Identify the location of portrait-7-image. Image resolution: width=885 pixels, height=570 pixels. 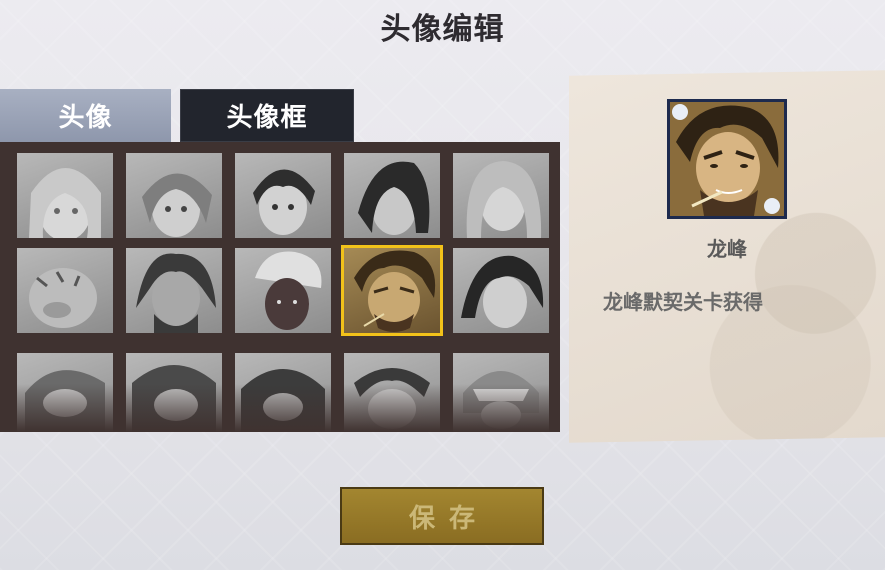
(176, 293).